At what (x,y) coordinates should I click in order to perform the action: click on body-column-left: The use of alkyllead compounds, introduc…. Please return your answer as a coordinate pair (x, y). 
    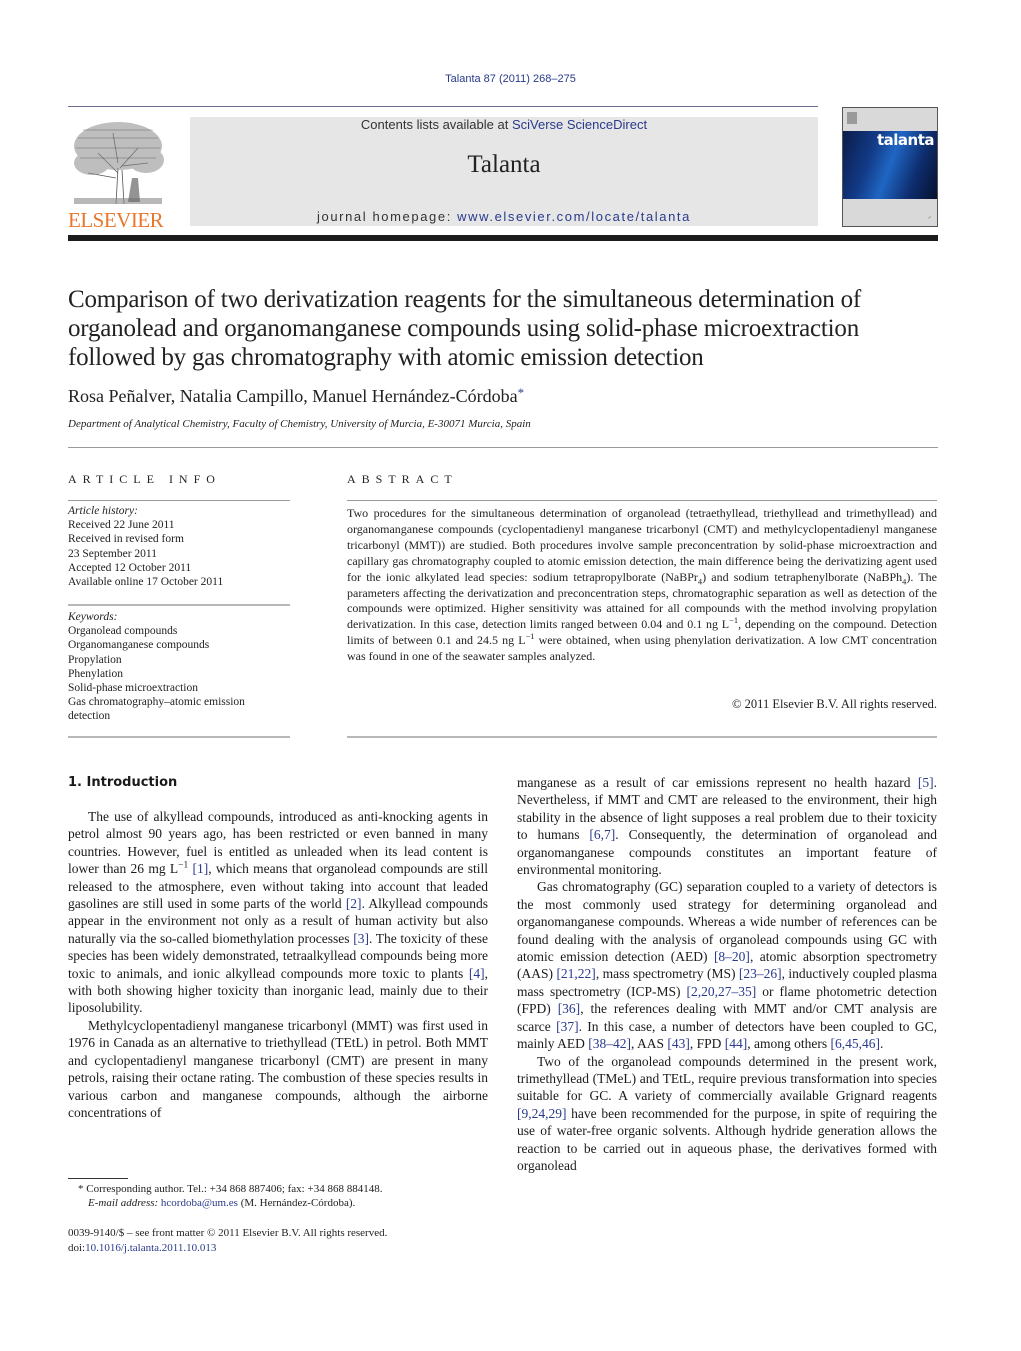
    Looking at the image, I should click on (278, 964).